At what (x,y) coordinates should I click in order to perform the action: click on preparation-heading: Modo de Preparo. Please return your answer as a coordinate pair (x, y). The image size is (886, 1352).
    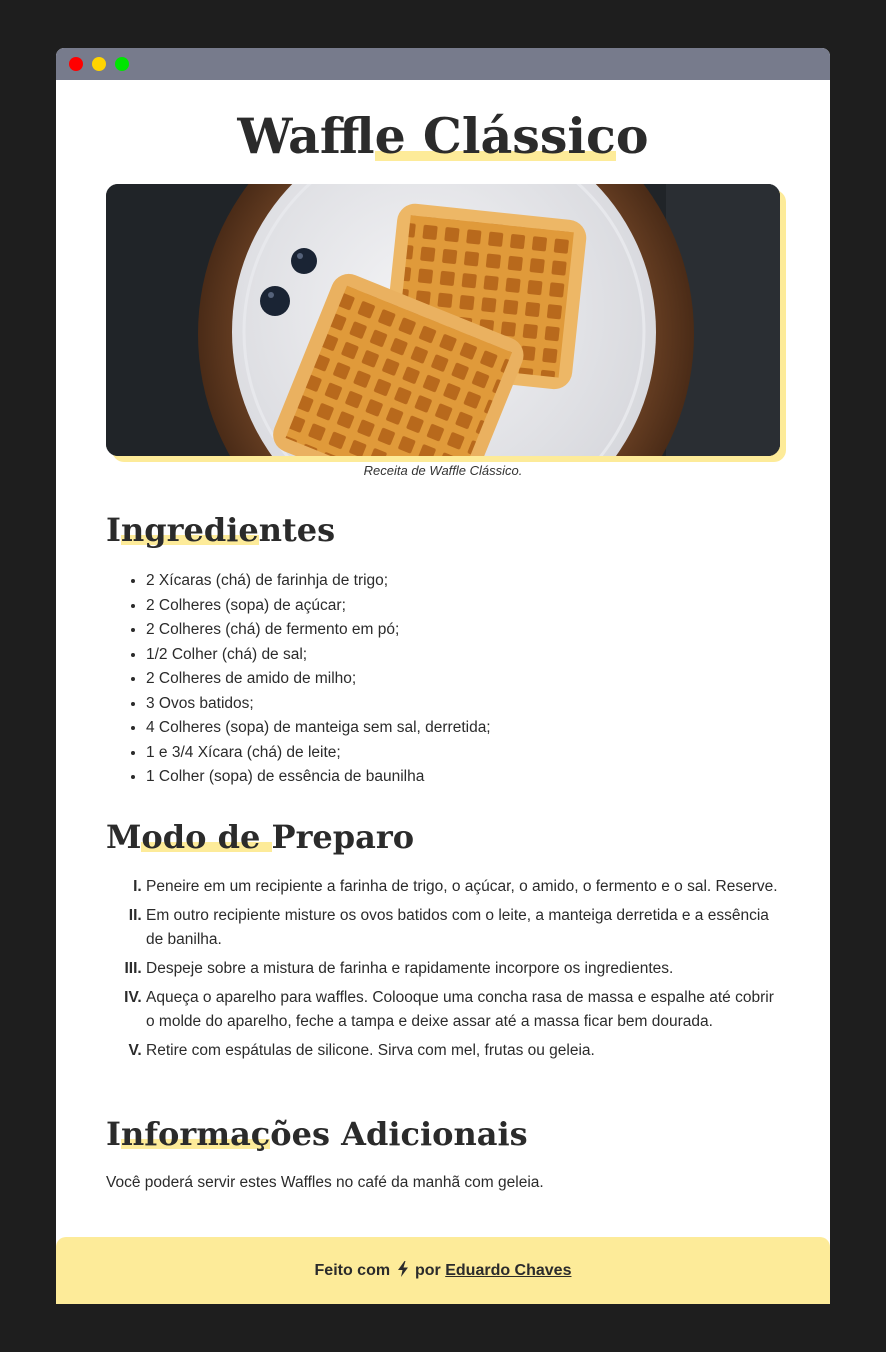
    Looking at the image, I should click on (260, 837).